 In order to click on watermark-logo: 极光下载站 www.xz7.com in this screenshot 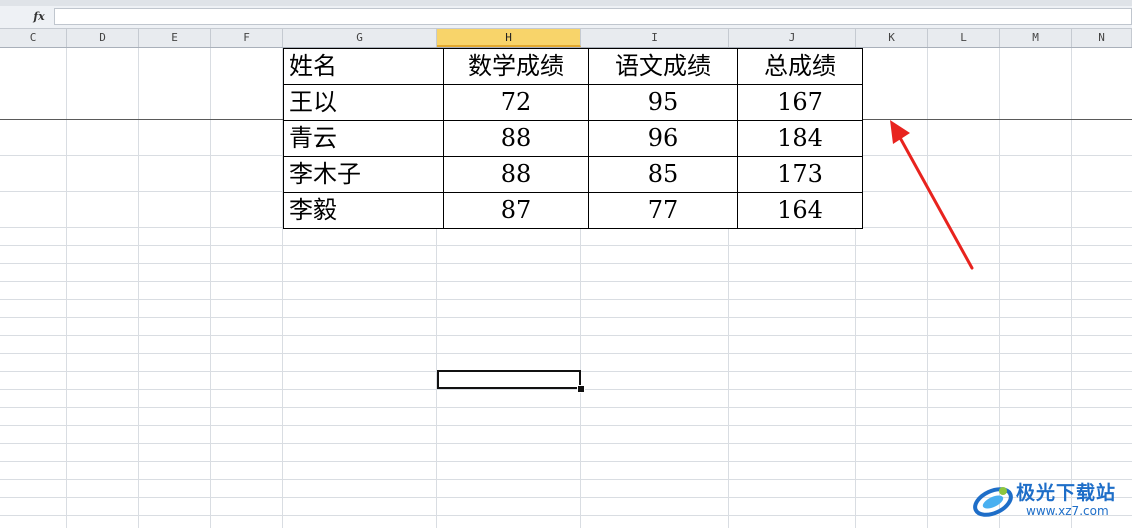, I will do `click(1050, 501)`.